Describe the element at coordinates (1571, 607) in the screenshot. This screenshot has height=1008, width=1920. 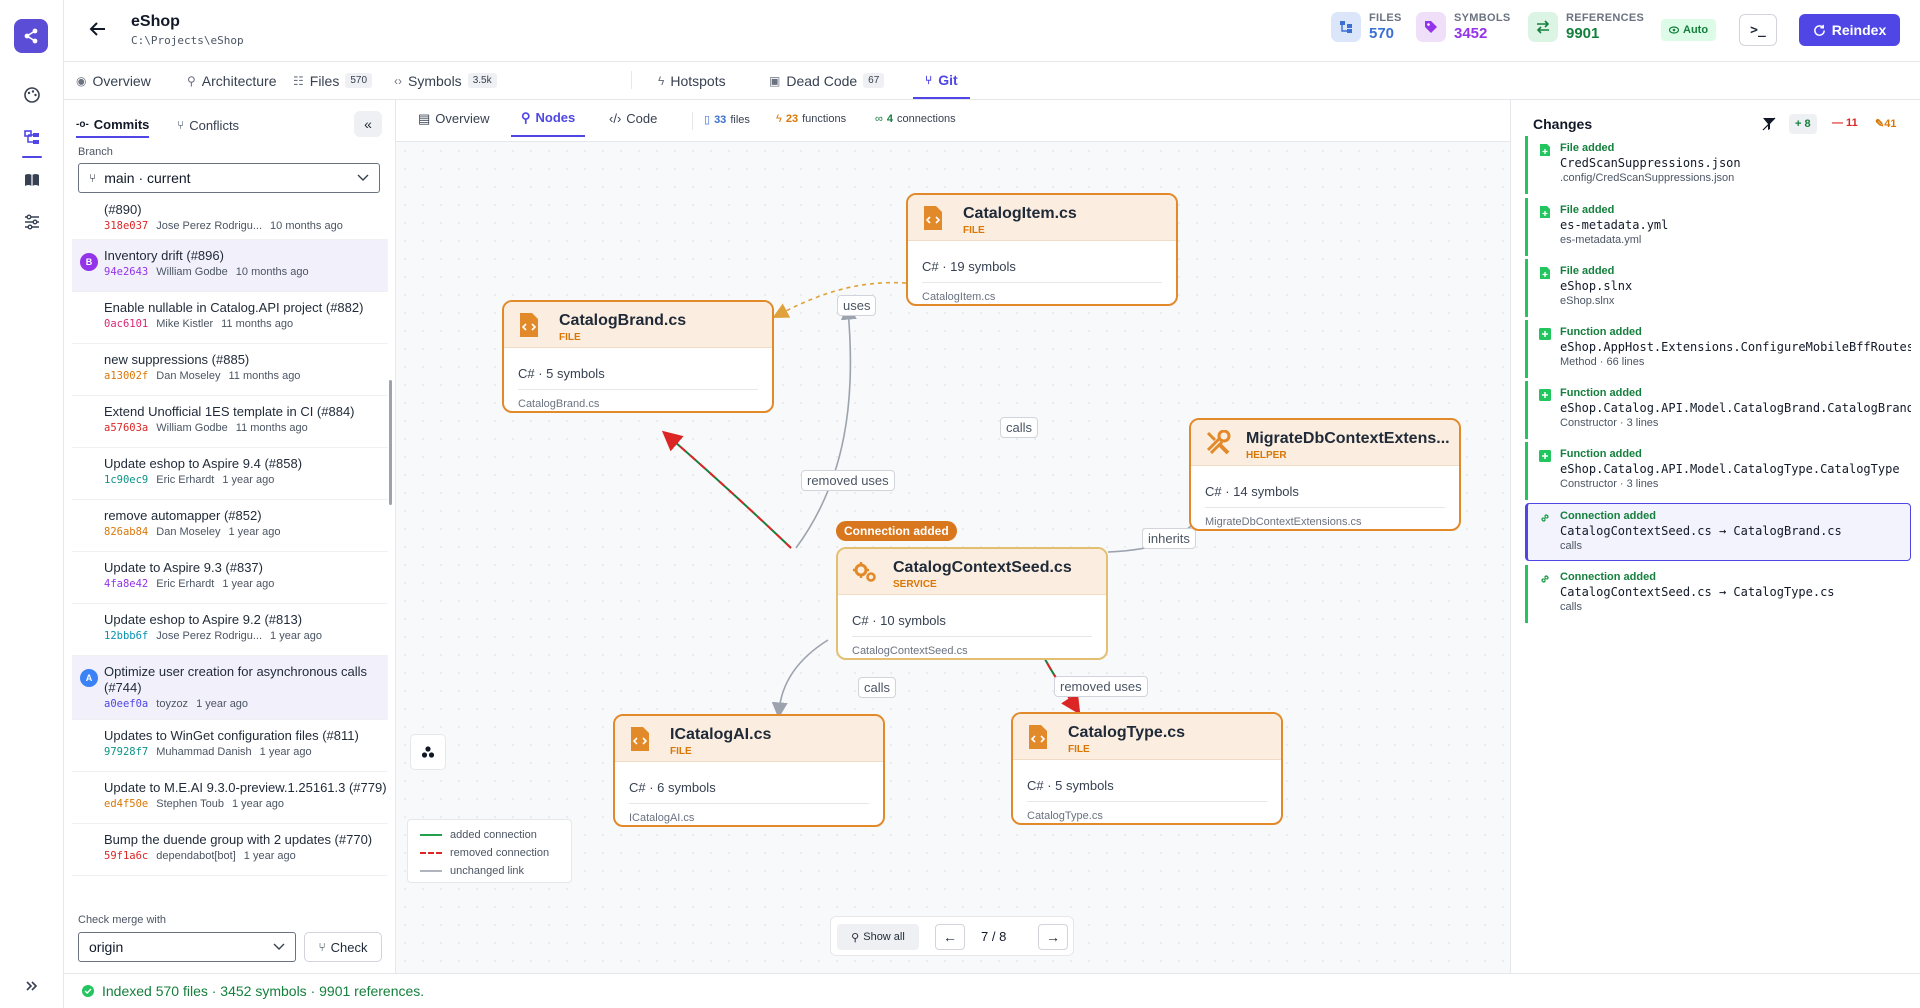
I see `change-detail: calls` at that location.